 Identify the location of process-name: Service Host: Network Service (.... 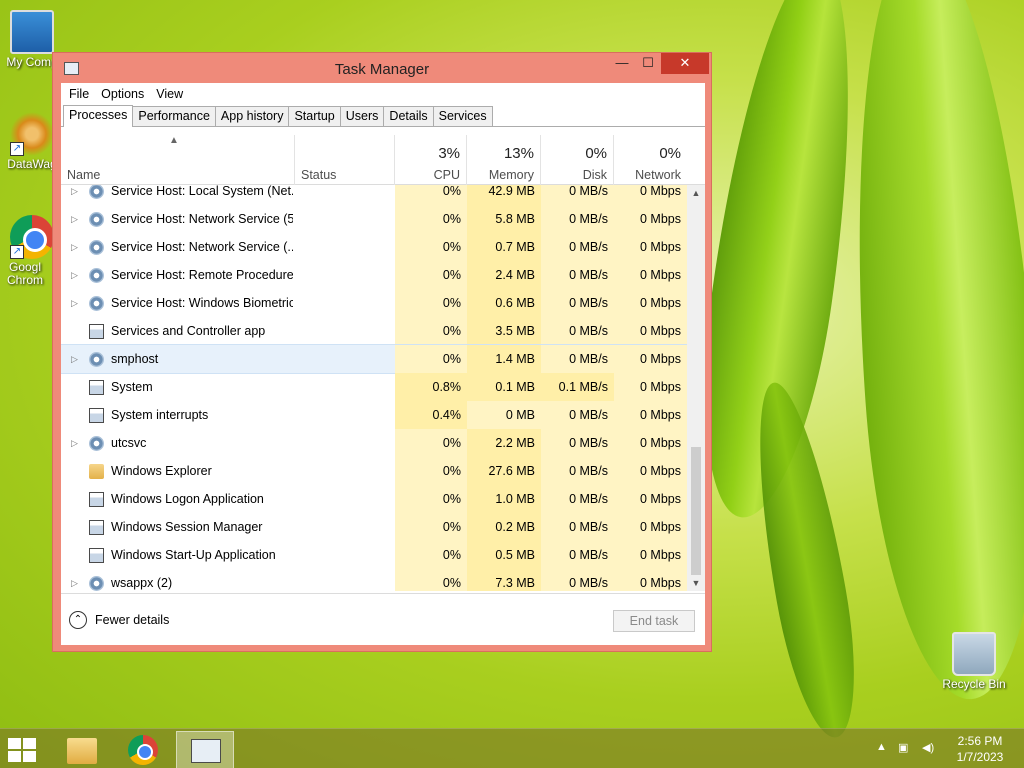
(202, 247).